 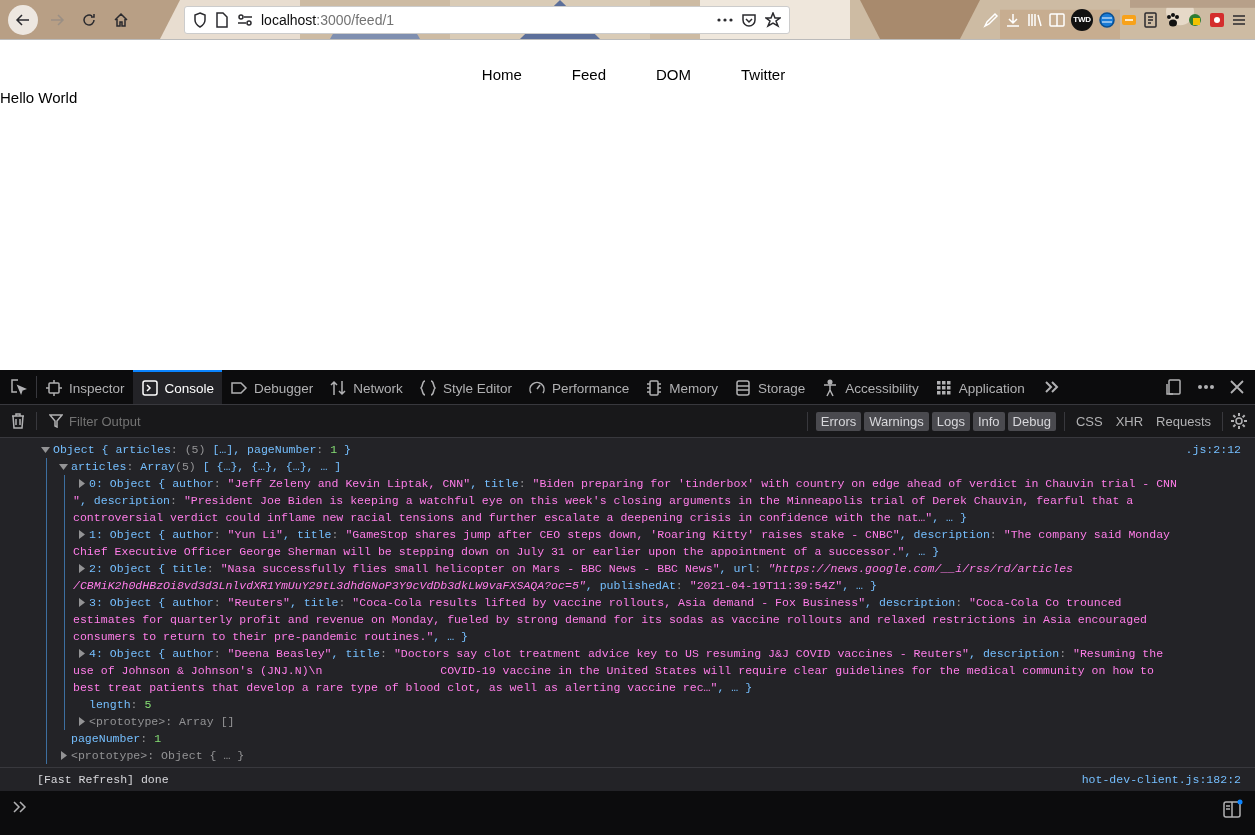 I want to click on storage-icon, so click(x=742, y=388).